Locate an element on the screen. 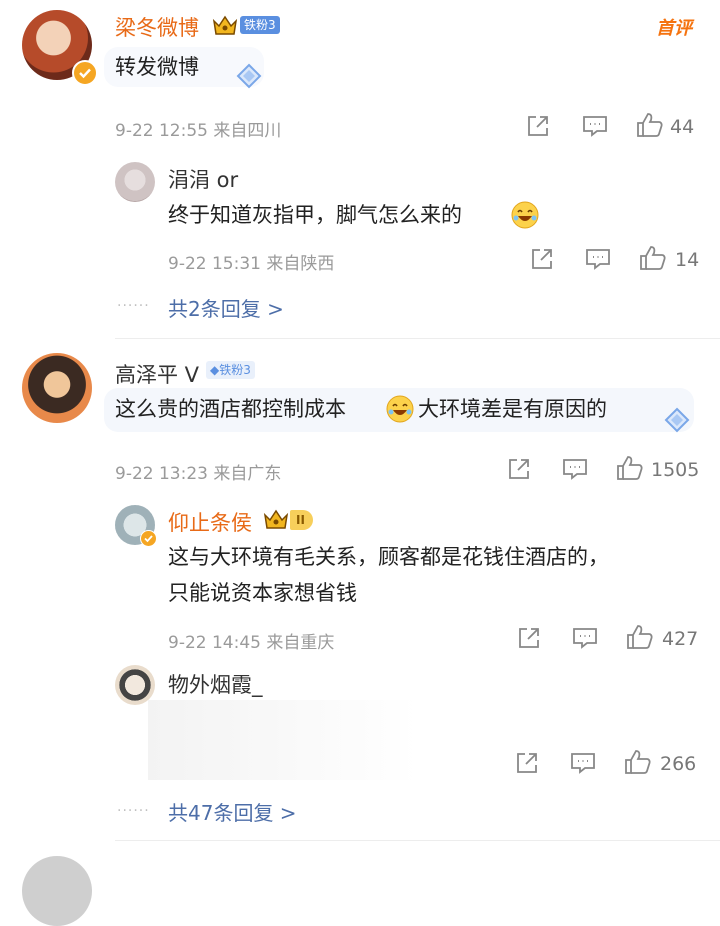 This screenshot has height=926, width=720. username: 仰止条侯 is located at coordinates (210, 522).